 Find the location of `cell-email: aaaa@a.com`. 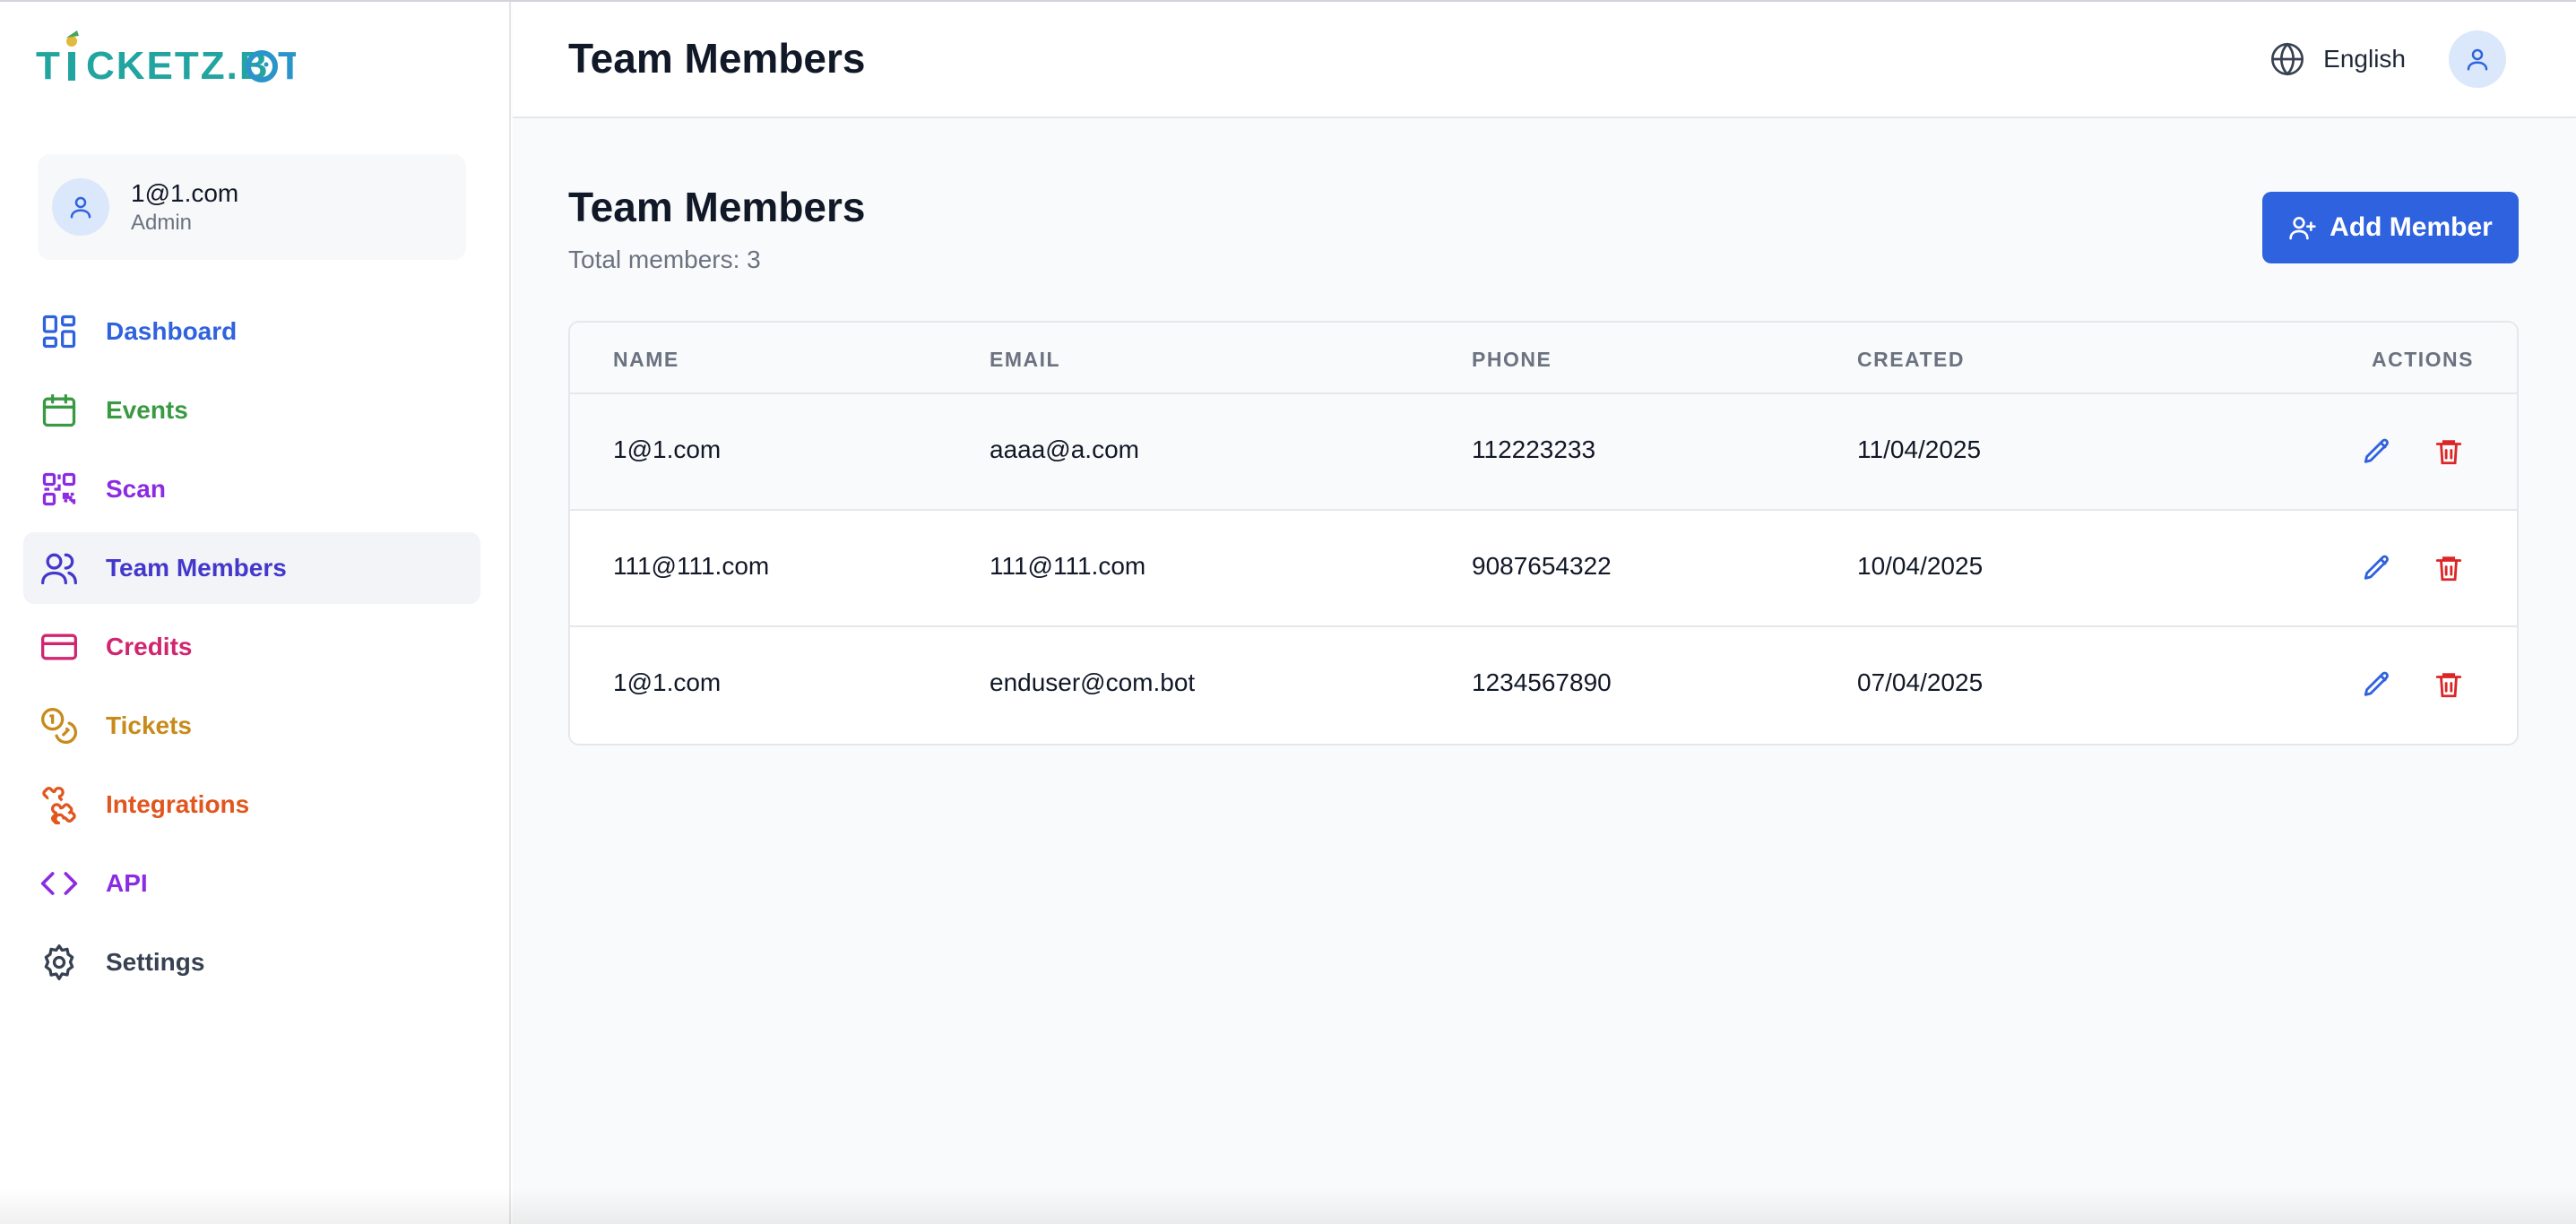

cell-email: aaaa@a.com is located at coordinates (1064, 449).